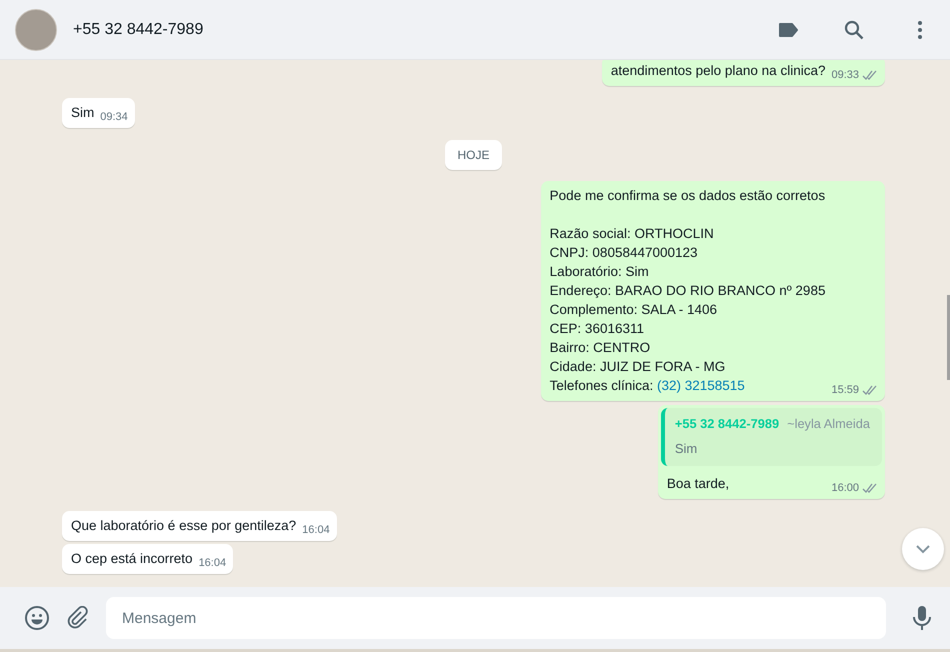  I want to click on message-time: 09:34, so click(114, 117).